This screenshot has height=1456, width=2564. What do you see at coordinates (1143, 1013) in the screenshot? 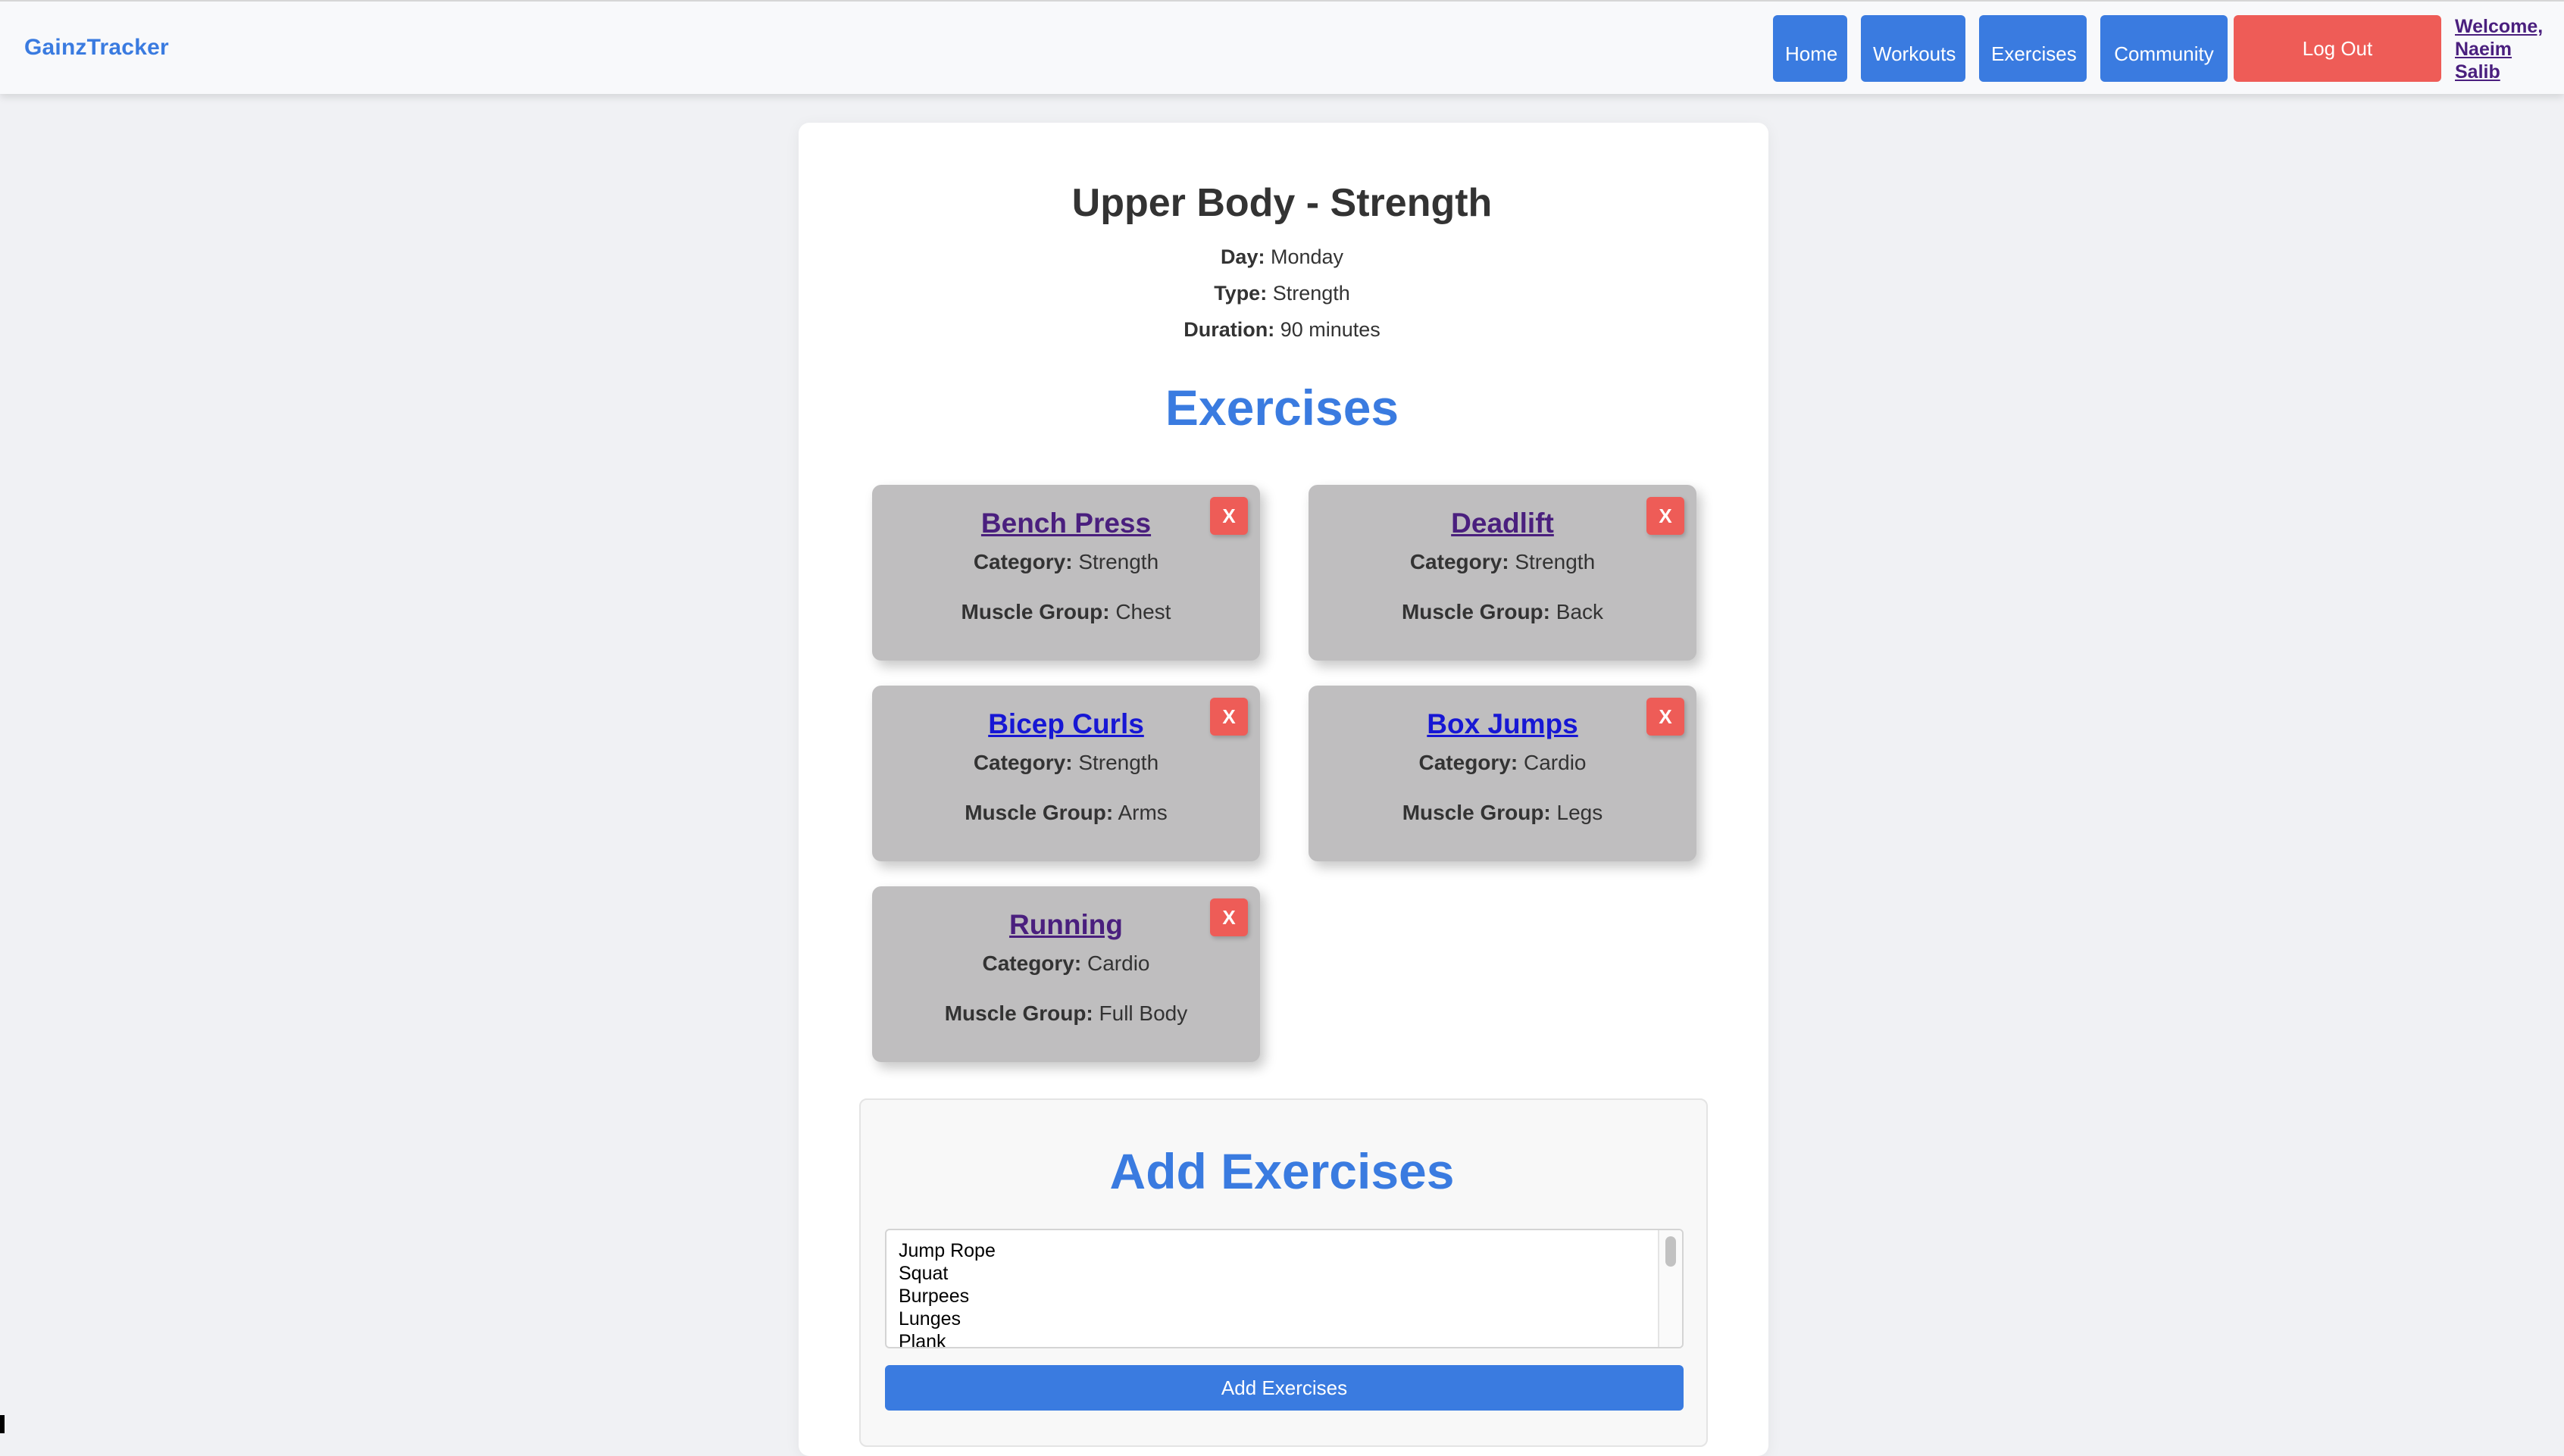
I see `muscle-group-value: Full Body` at bounding box center [1143, 1013].